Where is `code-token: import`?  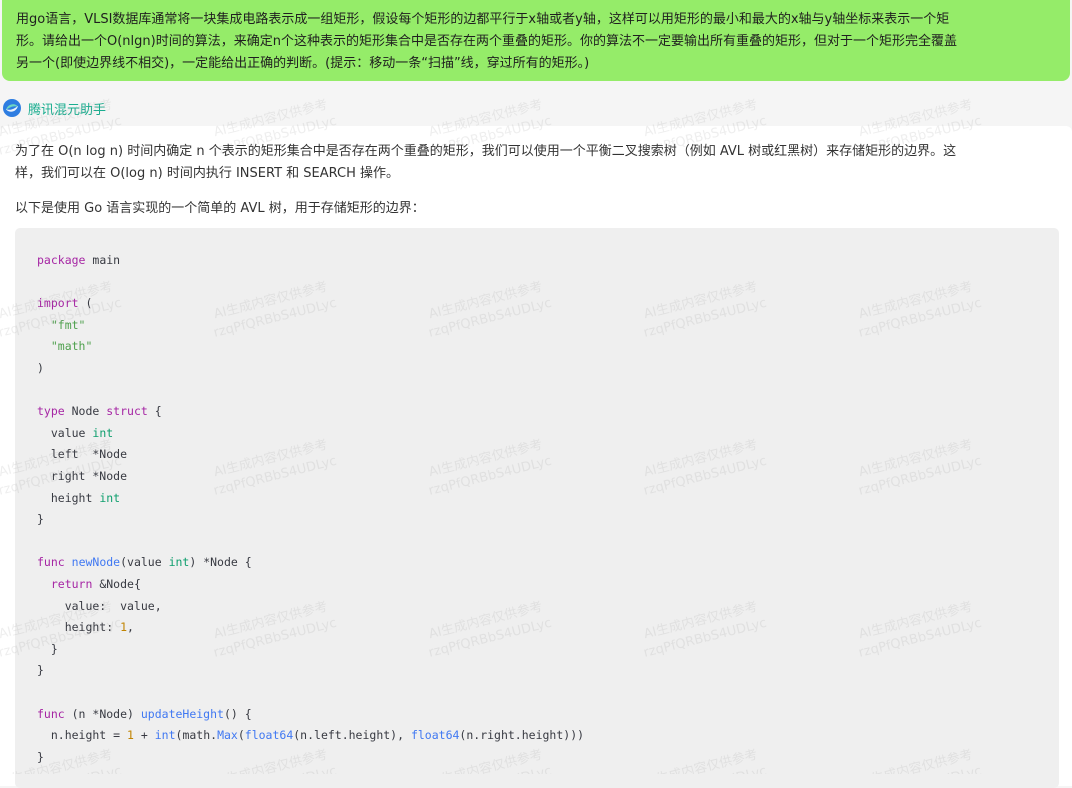 code-token: import is located at coordinates (58, 303).